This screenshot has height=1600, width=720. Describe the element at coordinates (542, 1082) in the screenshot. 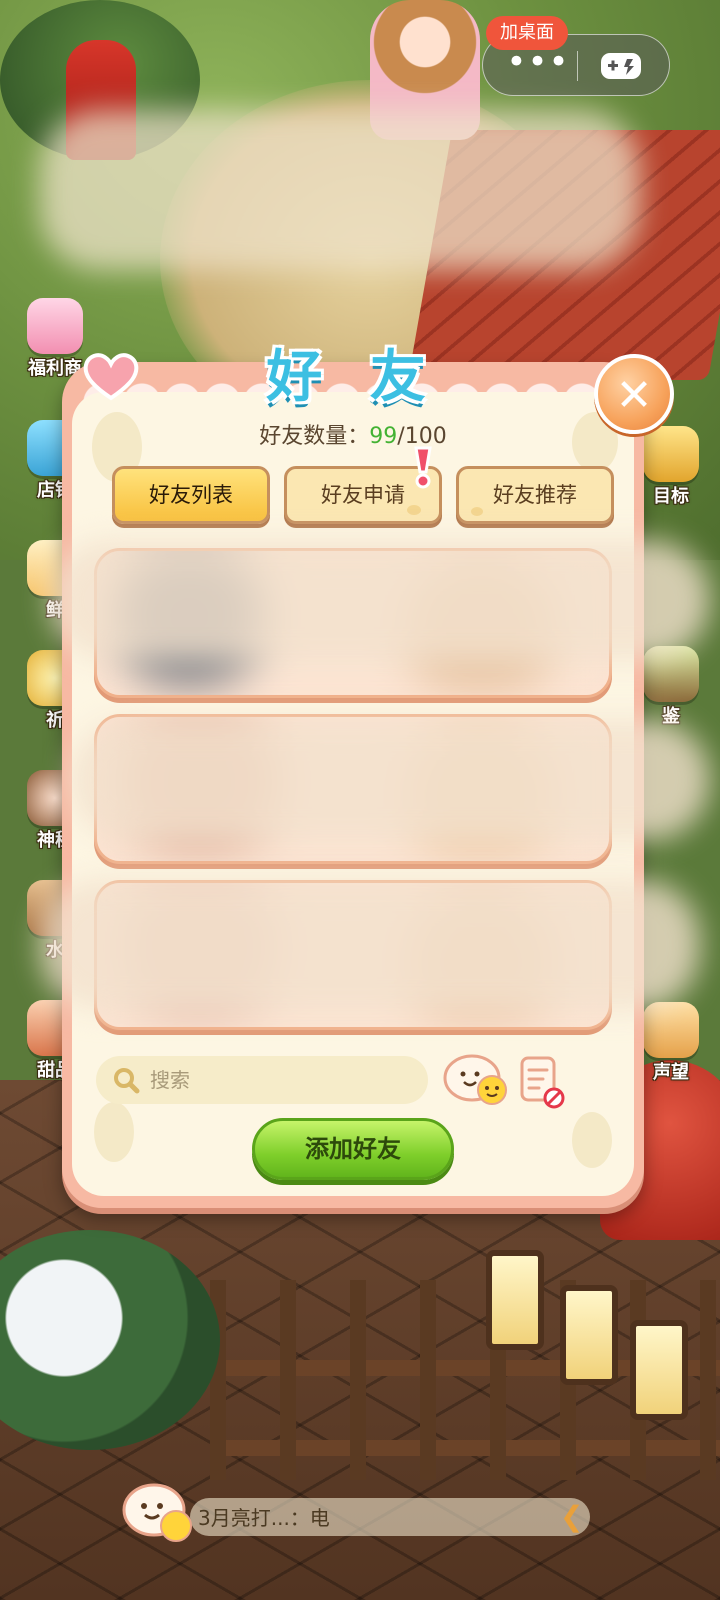

I see `blacklist-icon` at that location.